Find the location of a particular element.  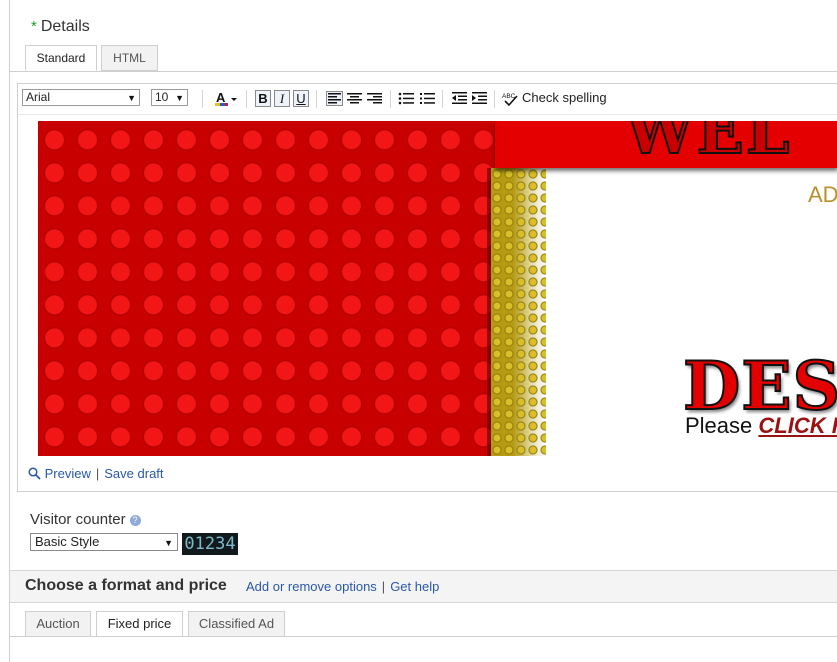

underline-button: U is located at coordinates (301, 98).